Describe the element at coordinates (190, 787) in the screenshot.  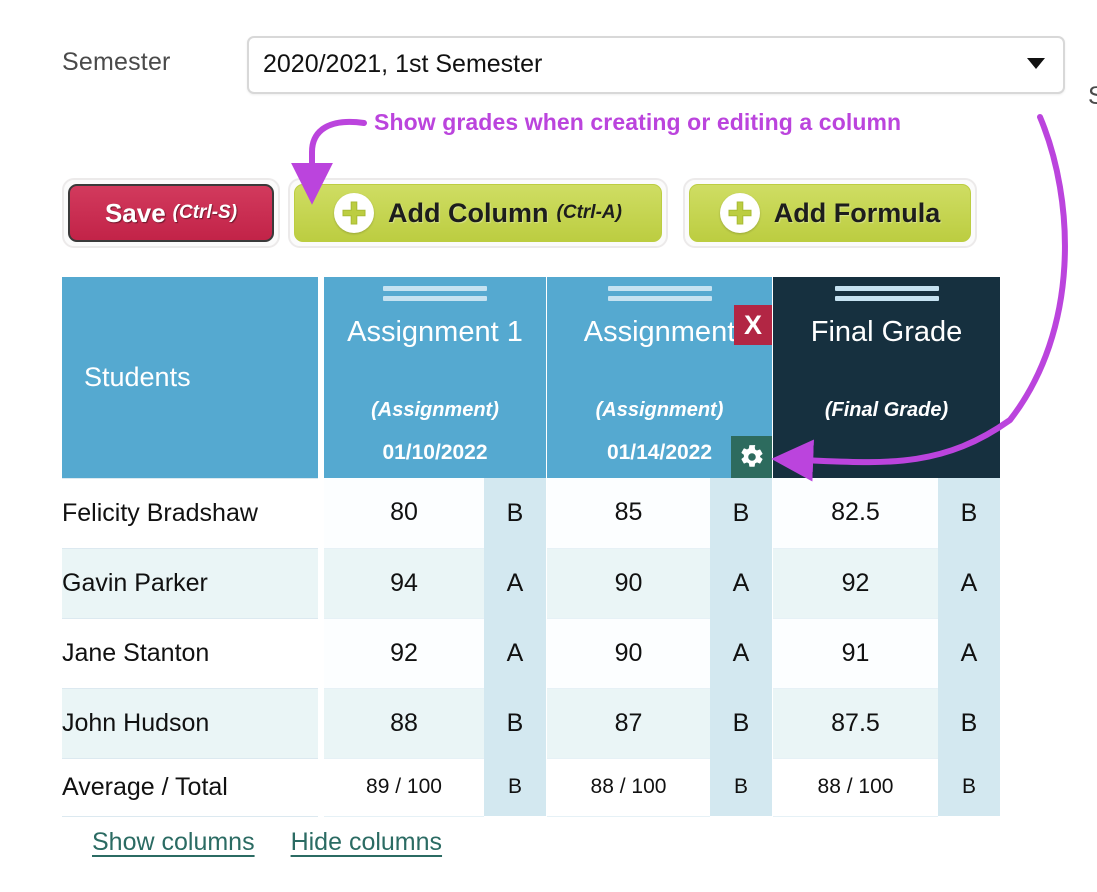
I see `total-row-label: Average / Total` at that location.